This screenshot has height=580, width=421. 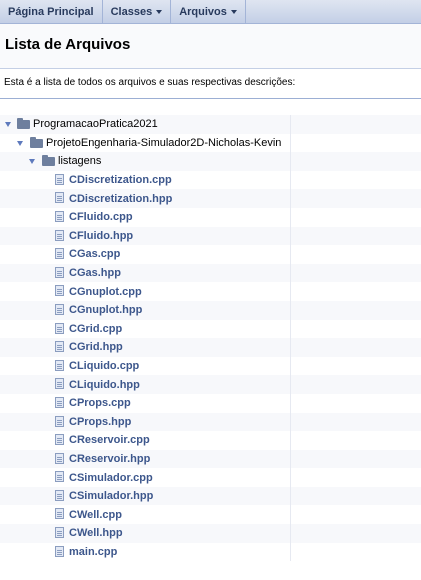 What do you see at coordinates (100, 422) in the screenshot?
I see `file-link: CProps.hpp` at bounding box center [100, 422].